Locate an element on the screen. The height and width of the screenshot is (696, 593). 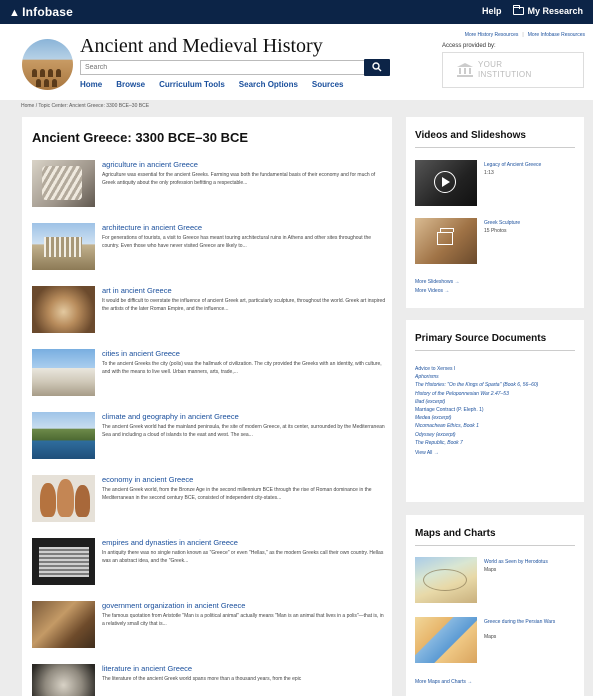
map-item: Greece during the Persian Wars Maps is located at coordinates (497, 640).